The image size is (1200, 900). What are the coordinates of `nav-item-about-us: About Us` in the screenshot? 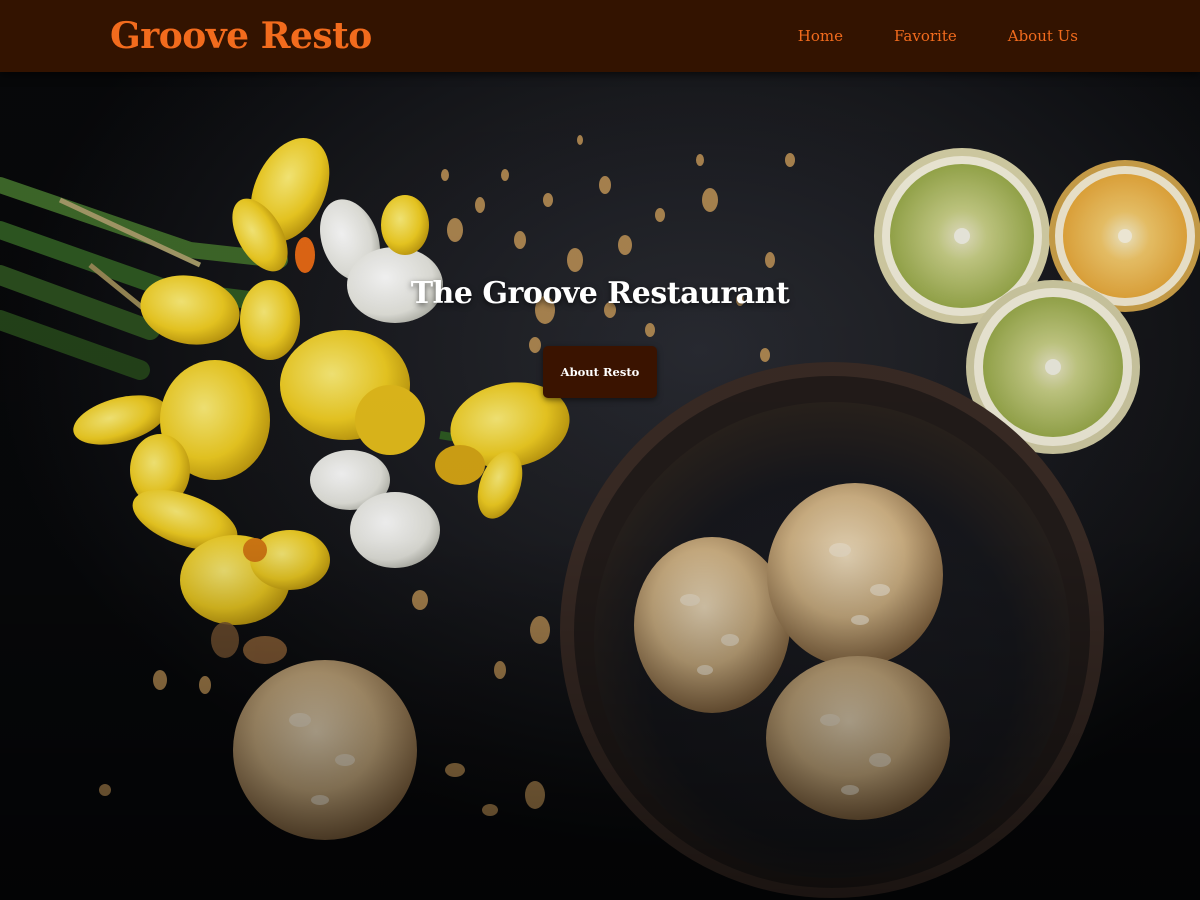 It's located at (1043, 36).